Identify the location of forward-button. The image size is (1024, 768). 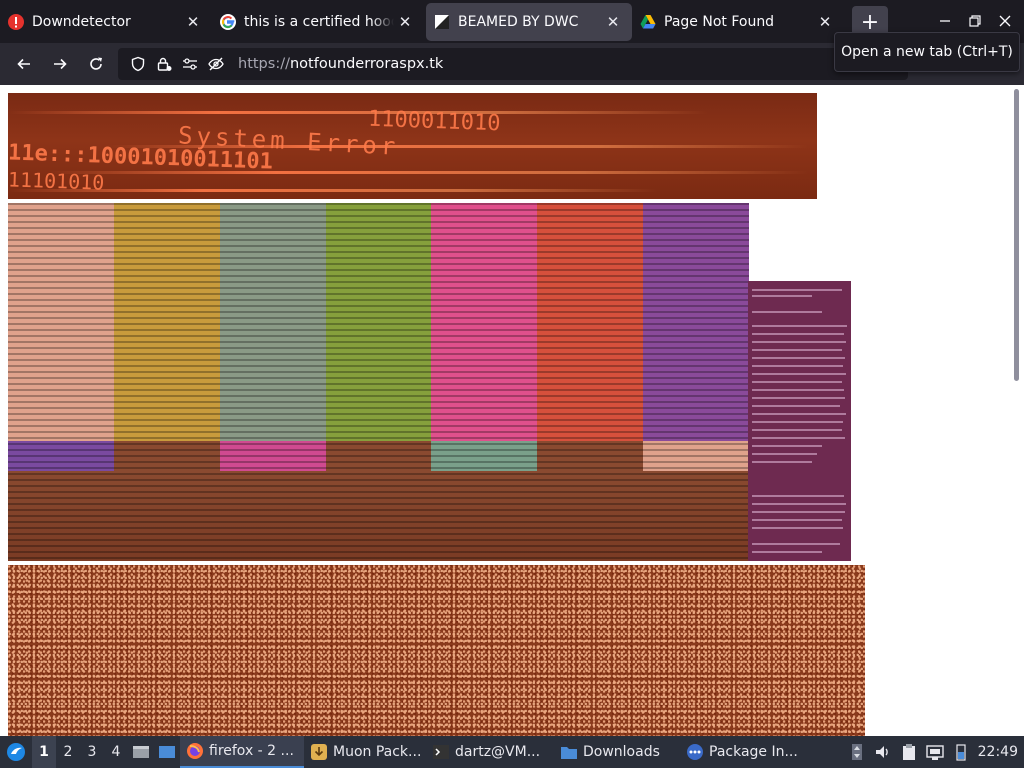
(60, 64).